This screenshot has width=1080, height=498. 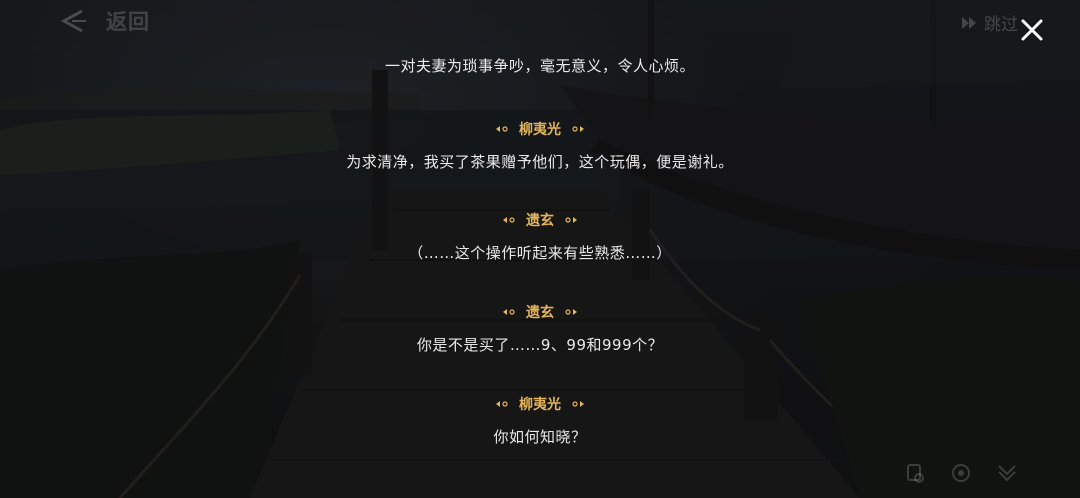 What do you see at coordinates (540, 162) in the screenshot?
I see `dialogue-text: 为求清净，我买了茶果赠予他们，这个玩偶，便是谢礼。` at bounding box center [540, 162].